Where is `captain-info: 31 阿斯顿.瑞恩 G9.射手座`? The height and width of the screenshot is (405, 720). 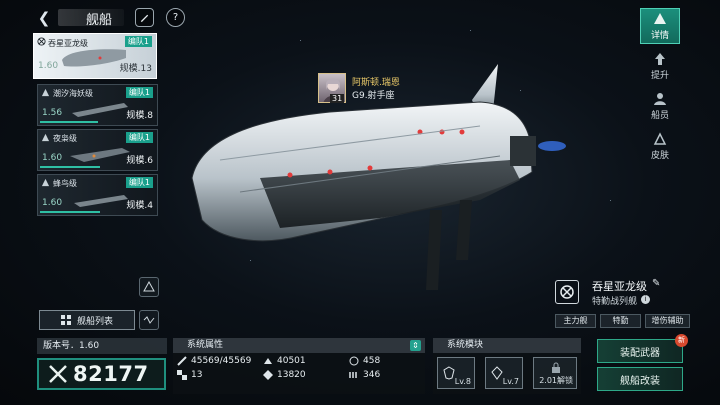 captain-info: 31 阿斯顿.瑞恩 G9.射手座 is located at coordinates (373, 90).